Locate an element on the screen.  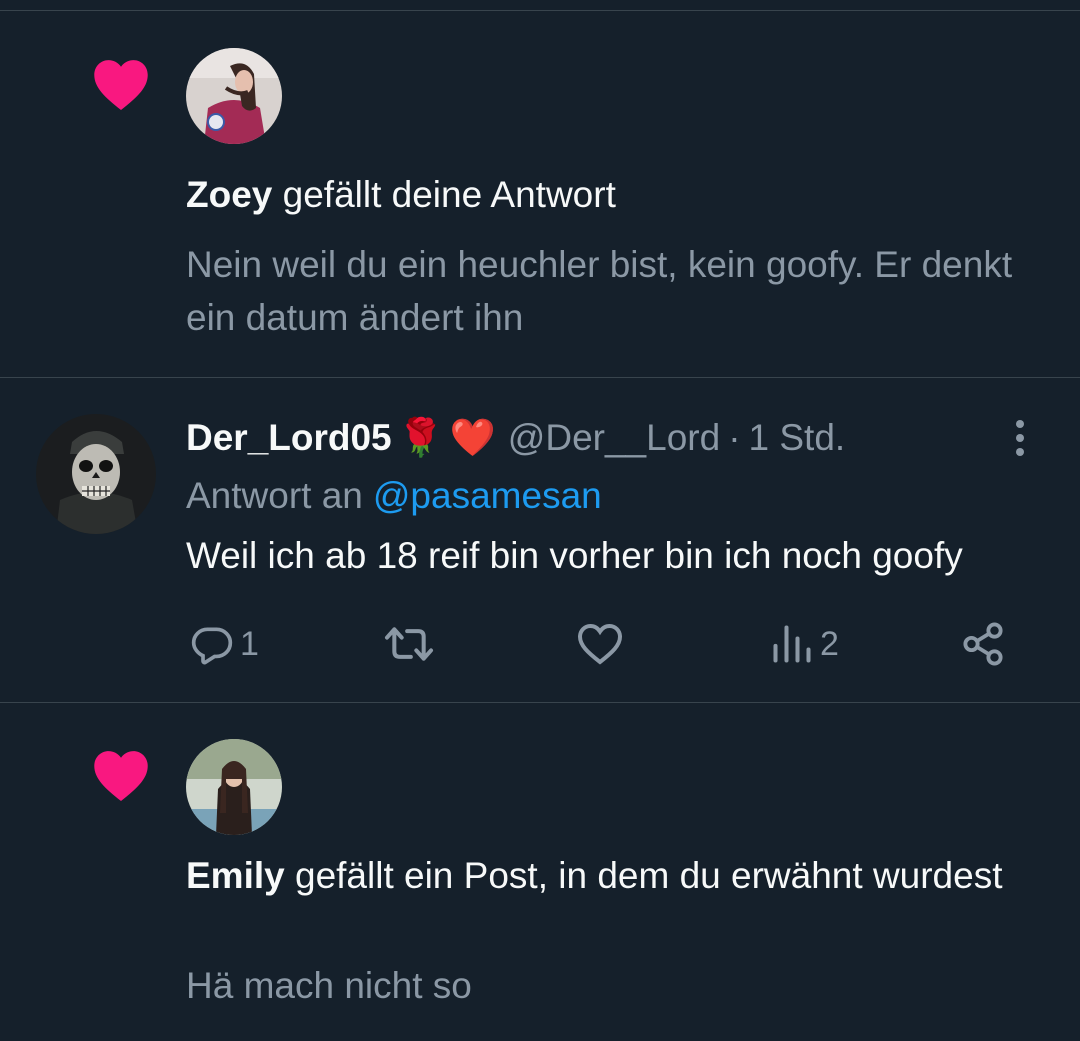
reply-context: Antwort an @pasamesan is located at coordinates (394, 496).